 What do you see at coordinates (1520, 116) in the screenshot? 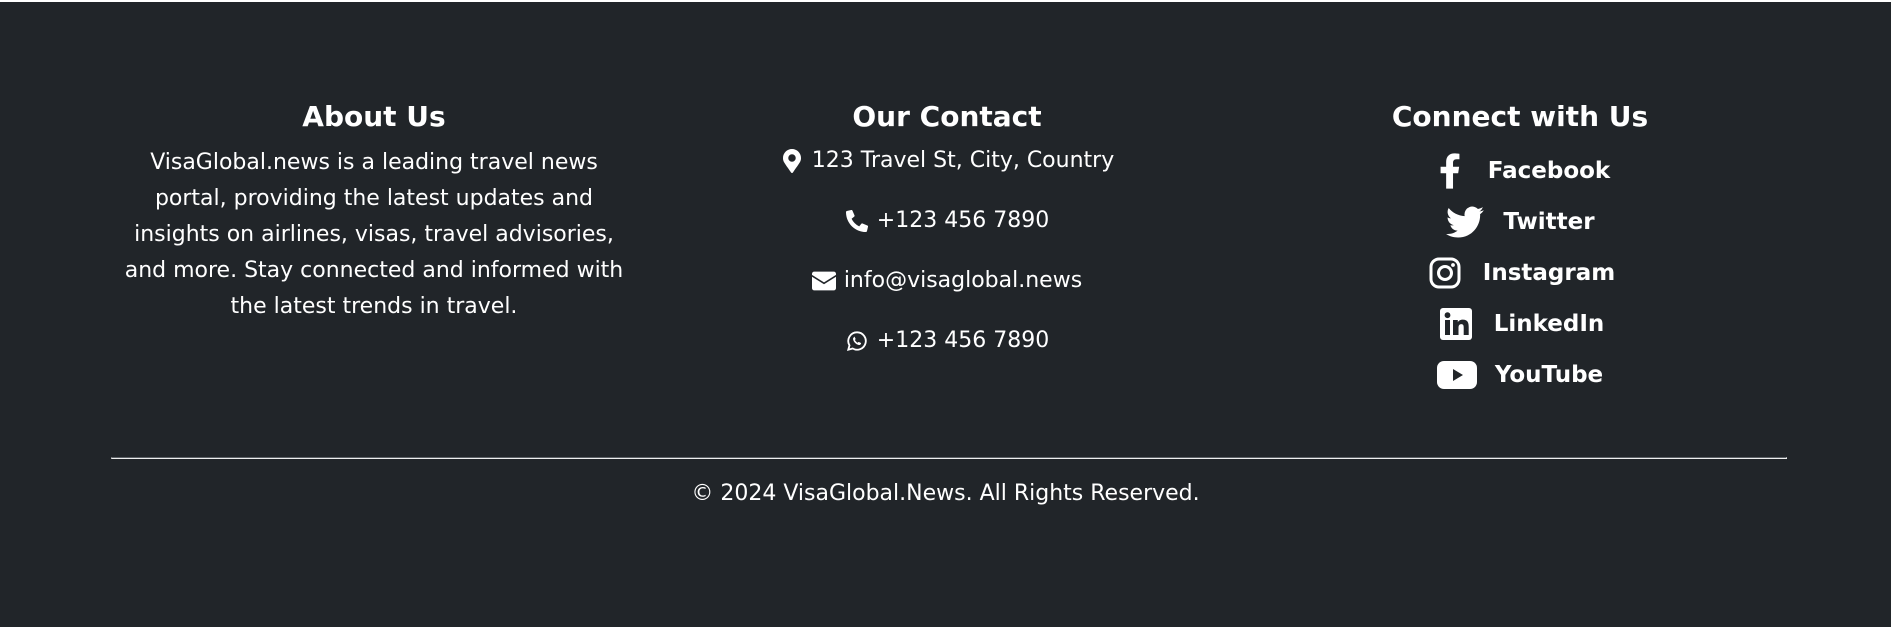
I see `social-heading: Connect with Us` at bounding box center [1520, 116].